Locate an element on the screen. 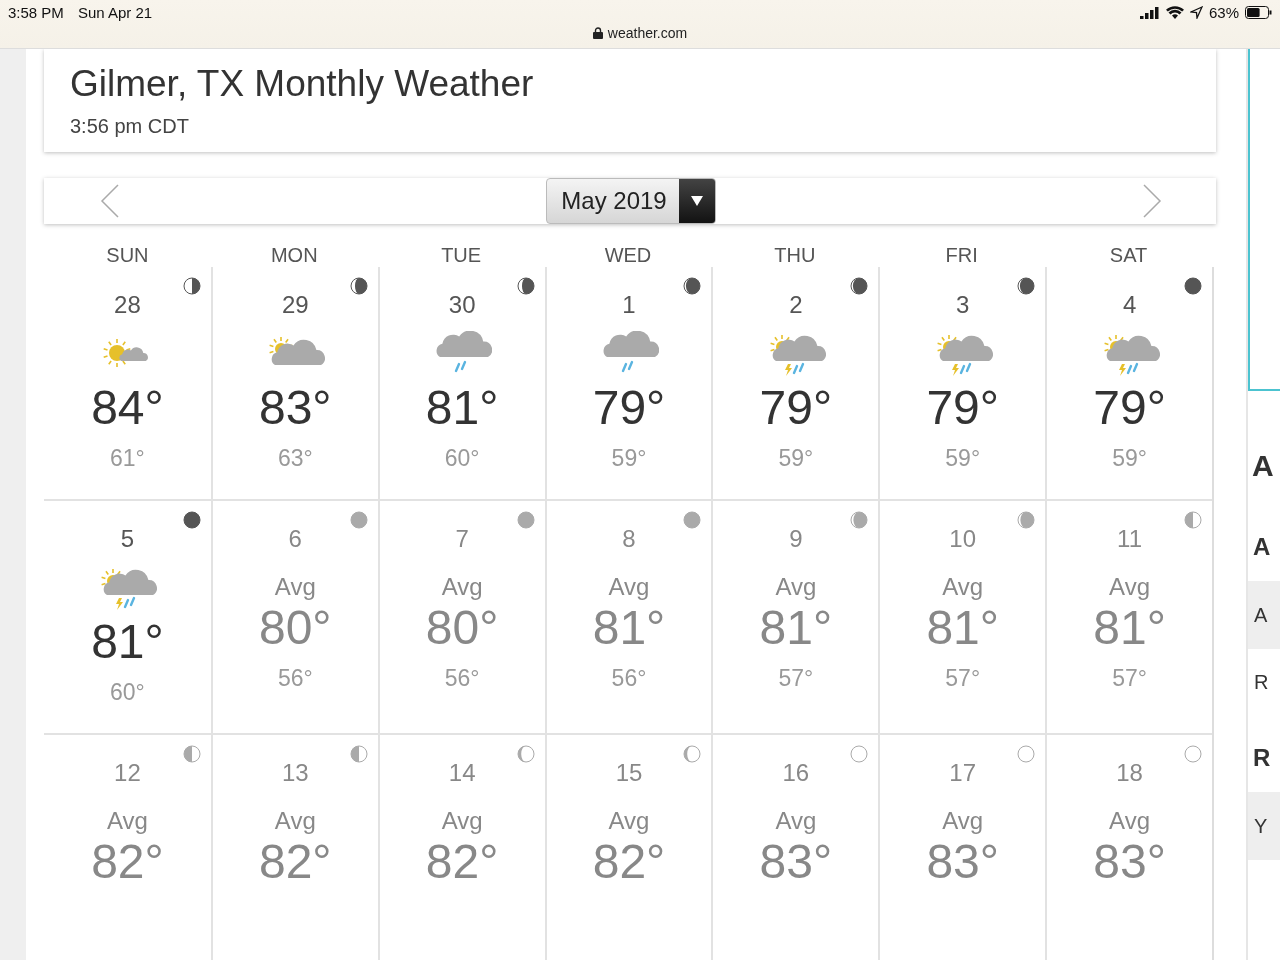  day-number: 29 is located at coordinates (295, 305).